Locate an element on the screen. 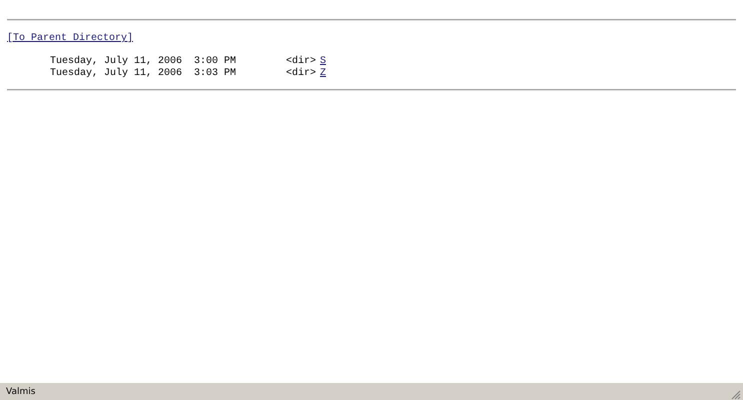  date-text: Tuesday, July 11, 2006 3:03 PM is located at coordinates (144, 74).